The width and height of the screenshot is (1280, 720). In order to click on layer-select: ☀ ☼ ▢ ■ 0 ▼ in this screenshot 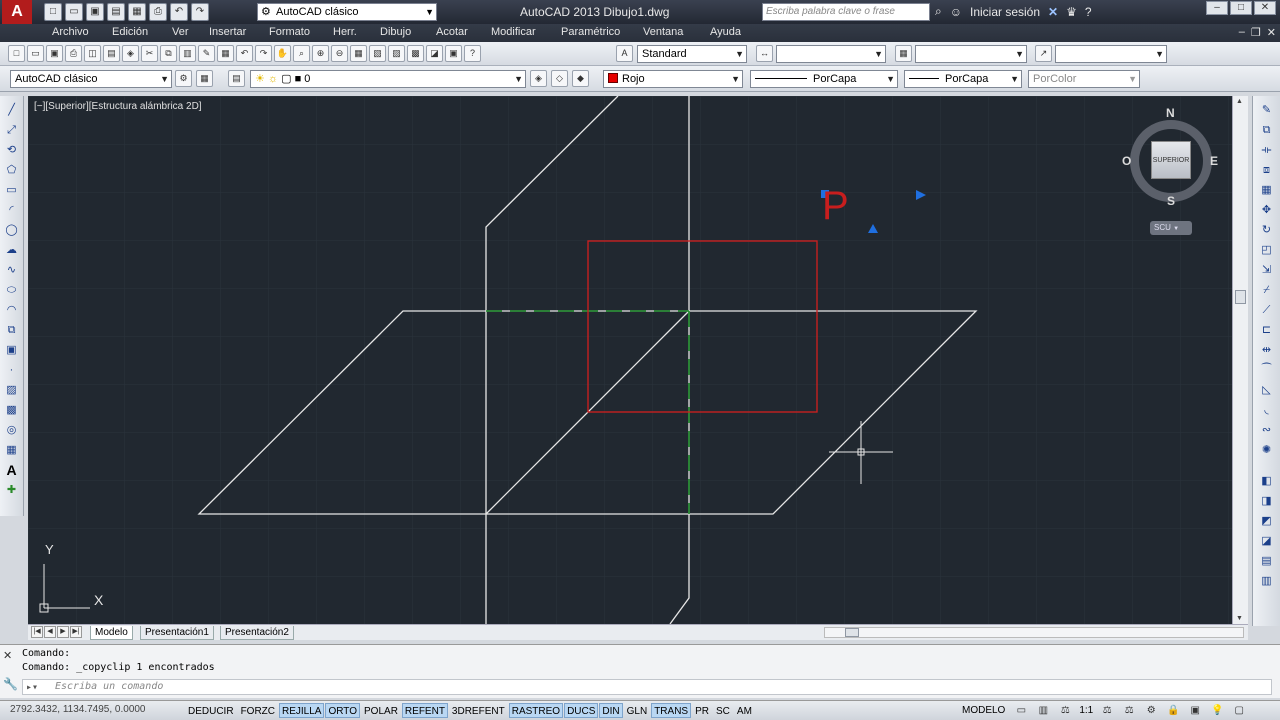, I will do `click(388, 79)`.